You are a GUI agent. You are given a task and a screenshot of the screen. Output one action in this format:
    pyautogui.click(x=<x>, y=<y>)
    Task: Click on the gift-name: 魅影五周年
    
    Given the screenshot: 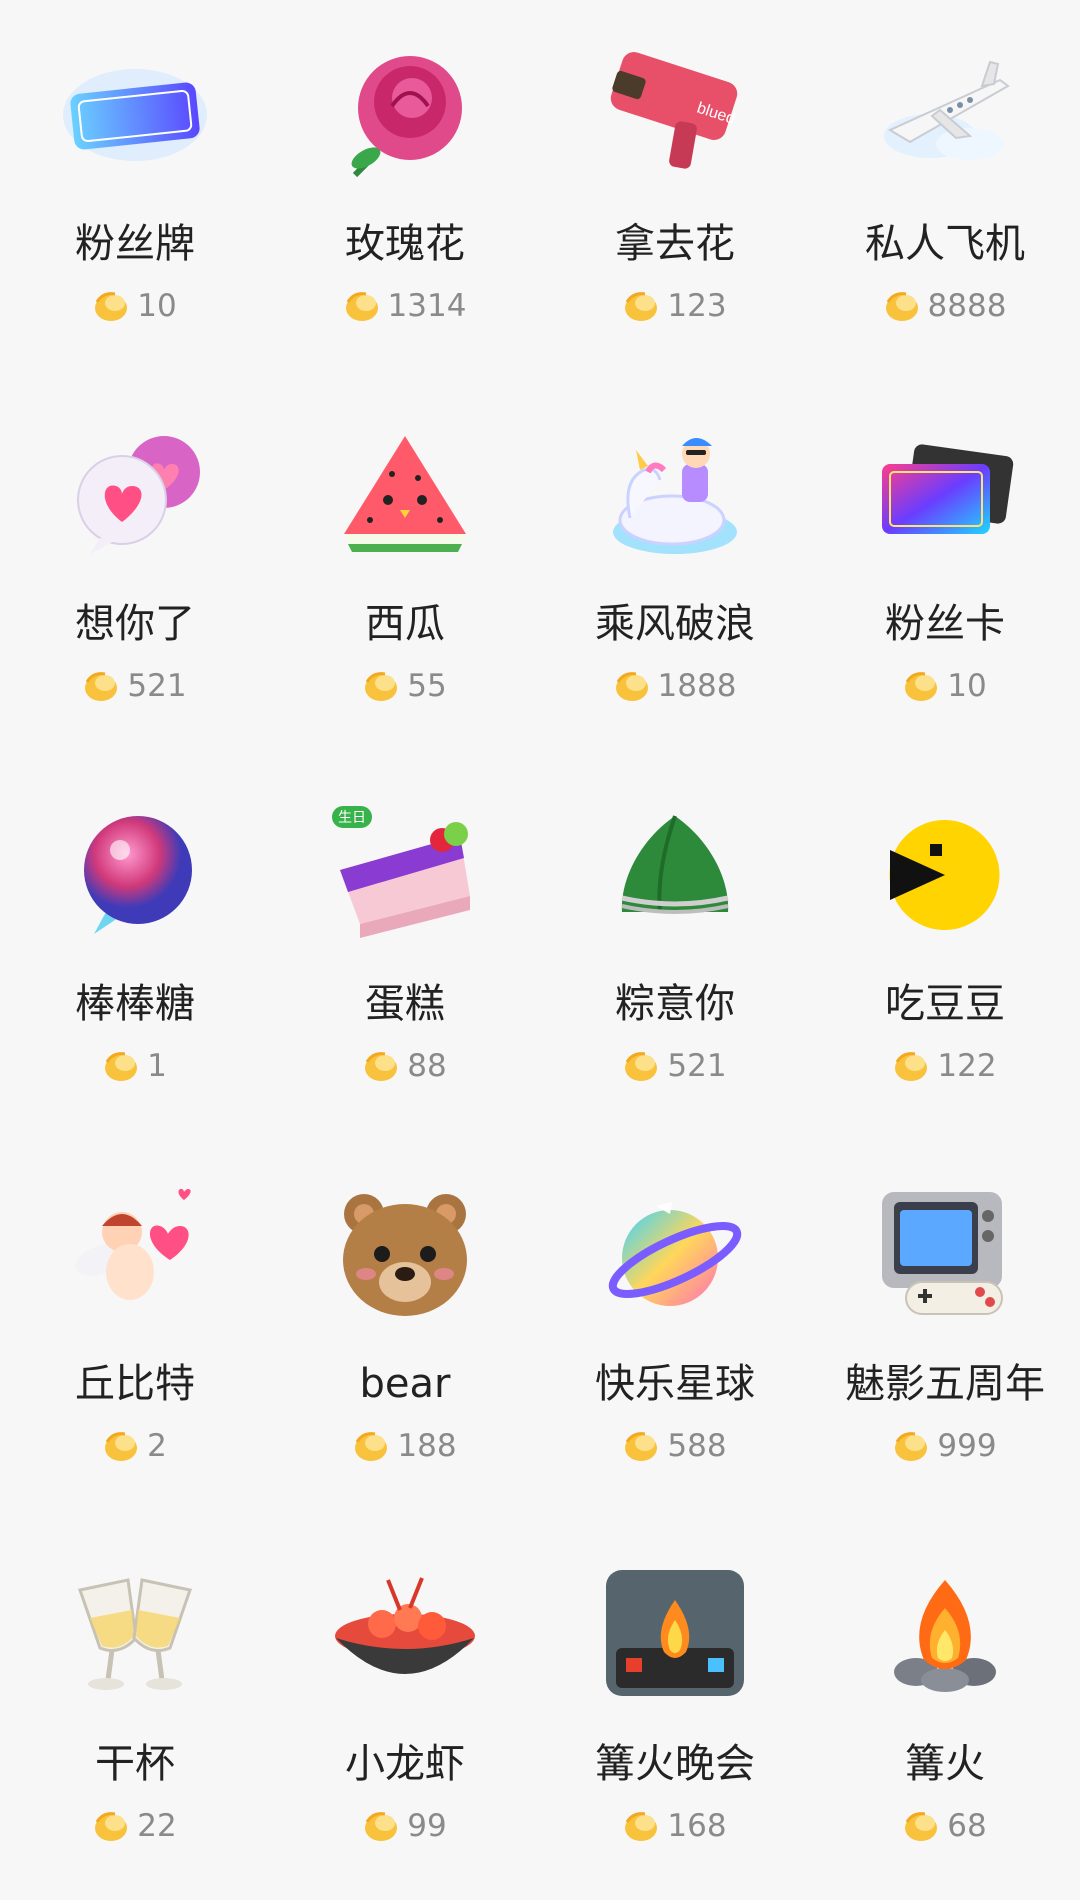 What is the action you would take?
    pyautogui.click(x=945, y=1384)
    